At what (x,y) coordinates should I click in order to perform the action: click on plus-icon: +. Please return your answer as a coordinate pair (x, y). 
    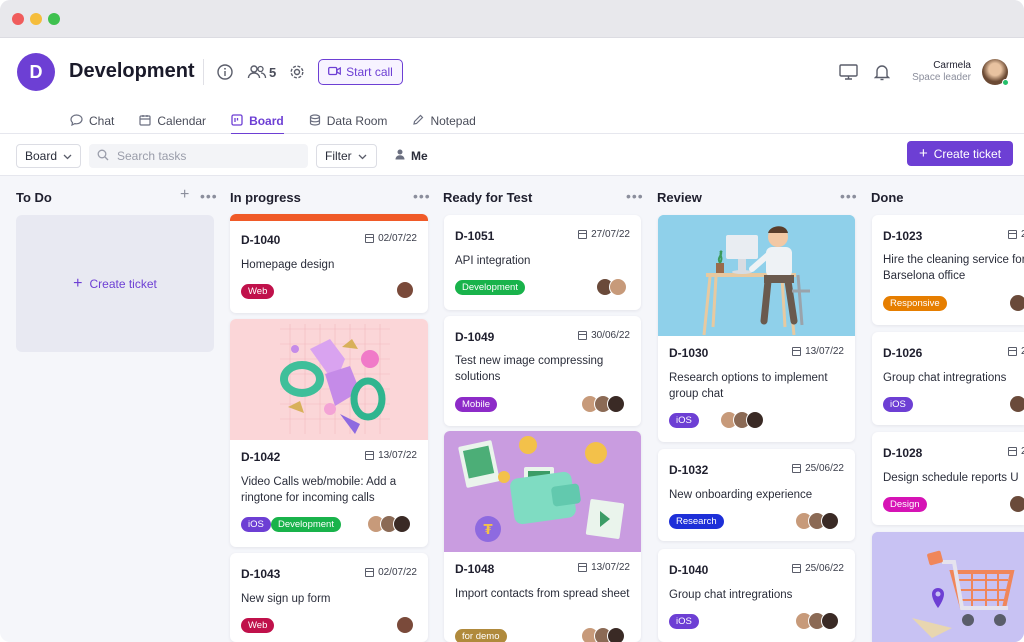
    Looking at the image, I should click on (78, 283).